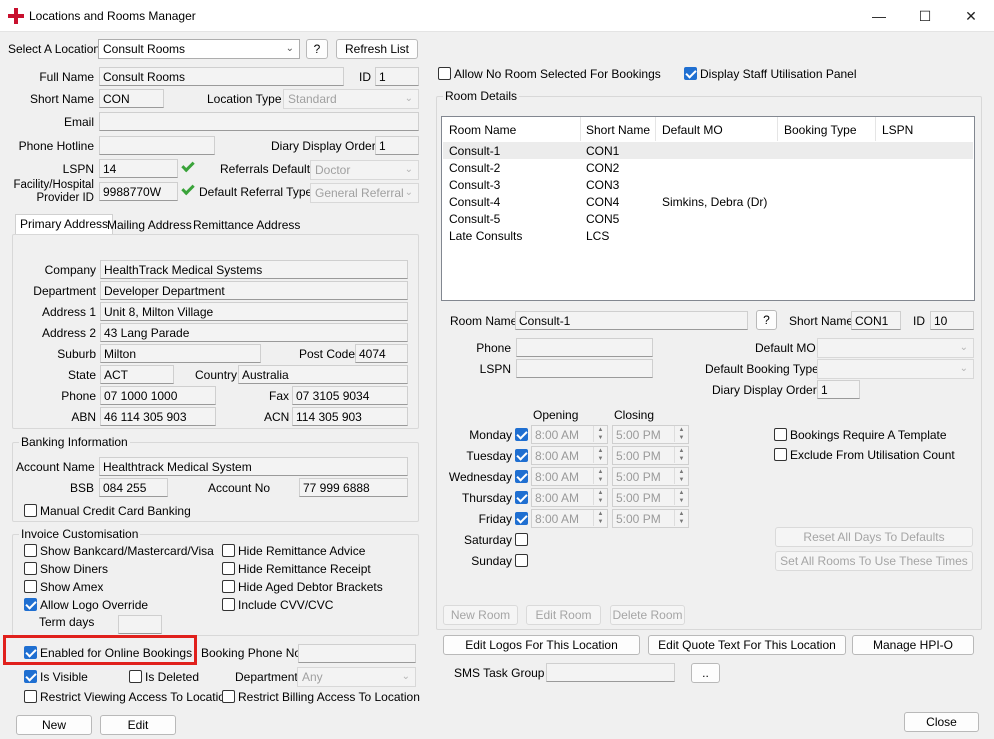 This screenshot has width=994, height=739. Describe the element at coordinates (397, 145) in the screenshot. I see `diary-order-field: 1` at that location.